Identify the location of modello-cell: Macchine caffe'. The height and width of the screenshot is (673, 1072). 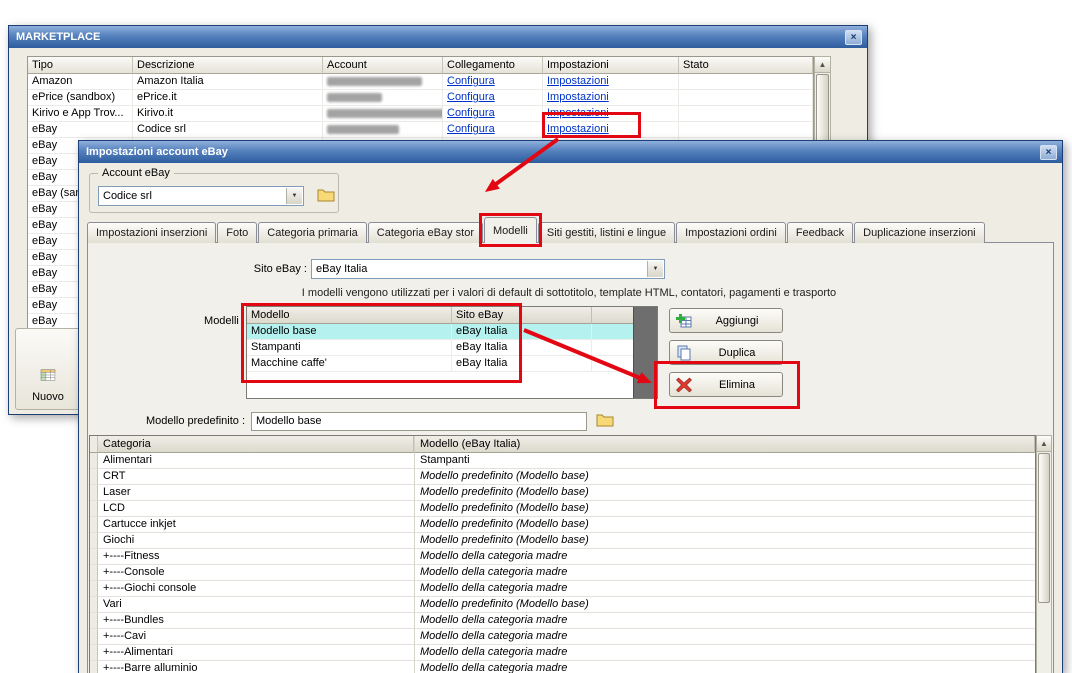
(349, 364).